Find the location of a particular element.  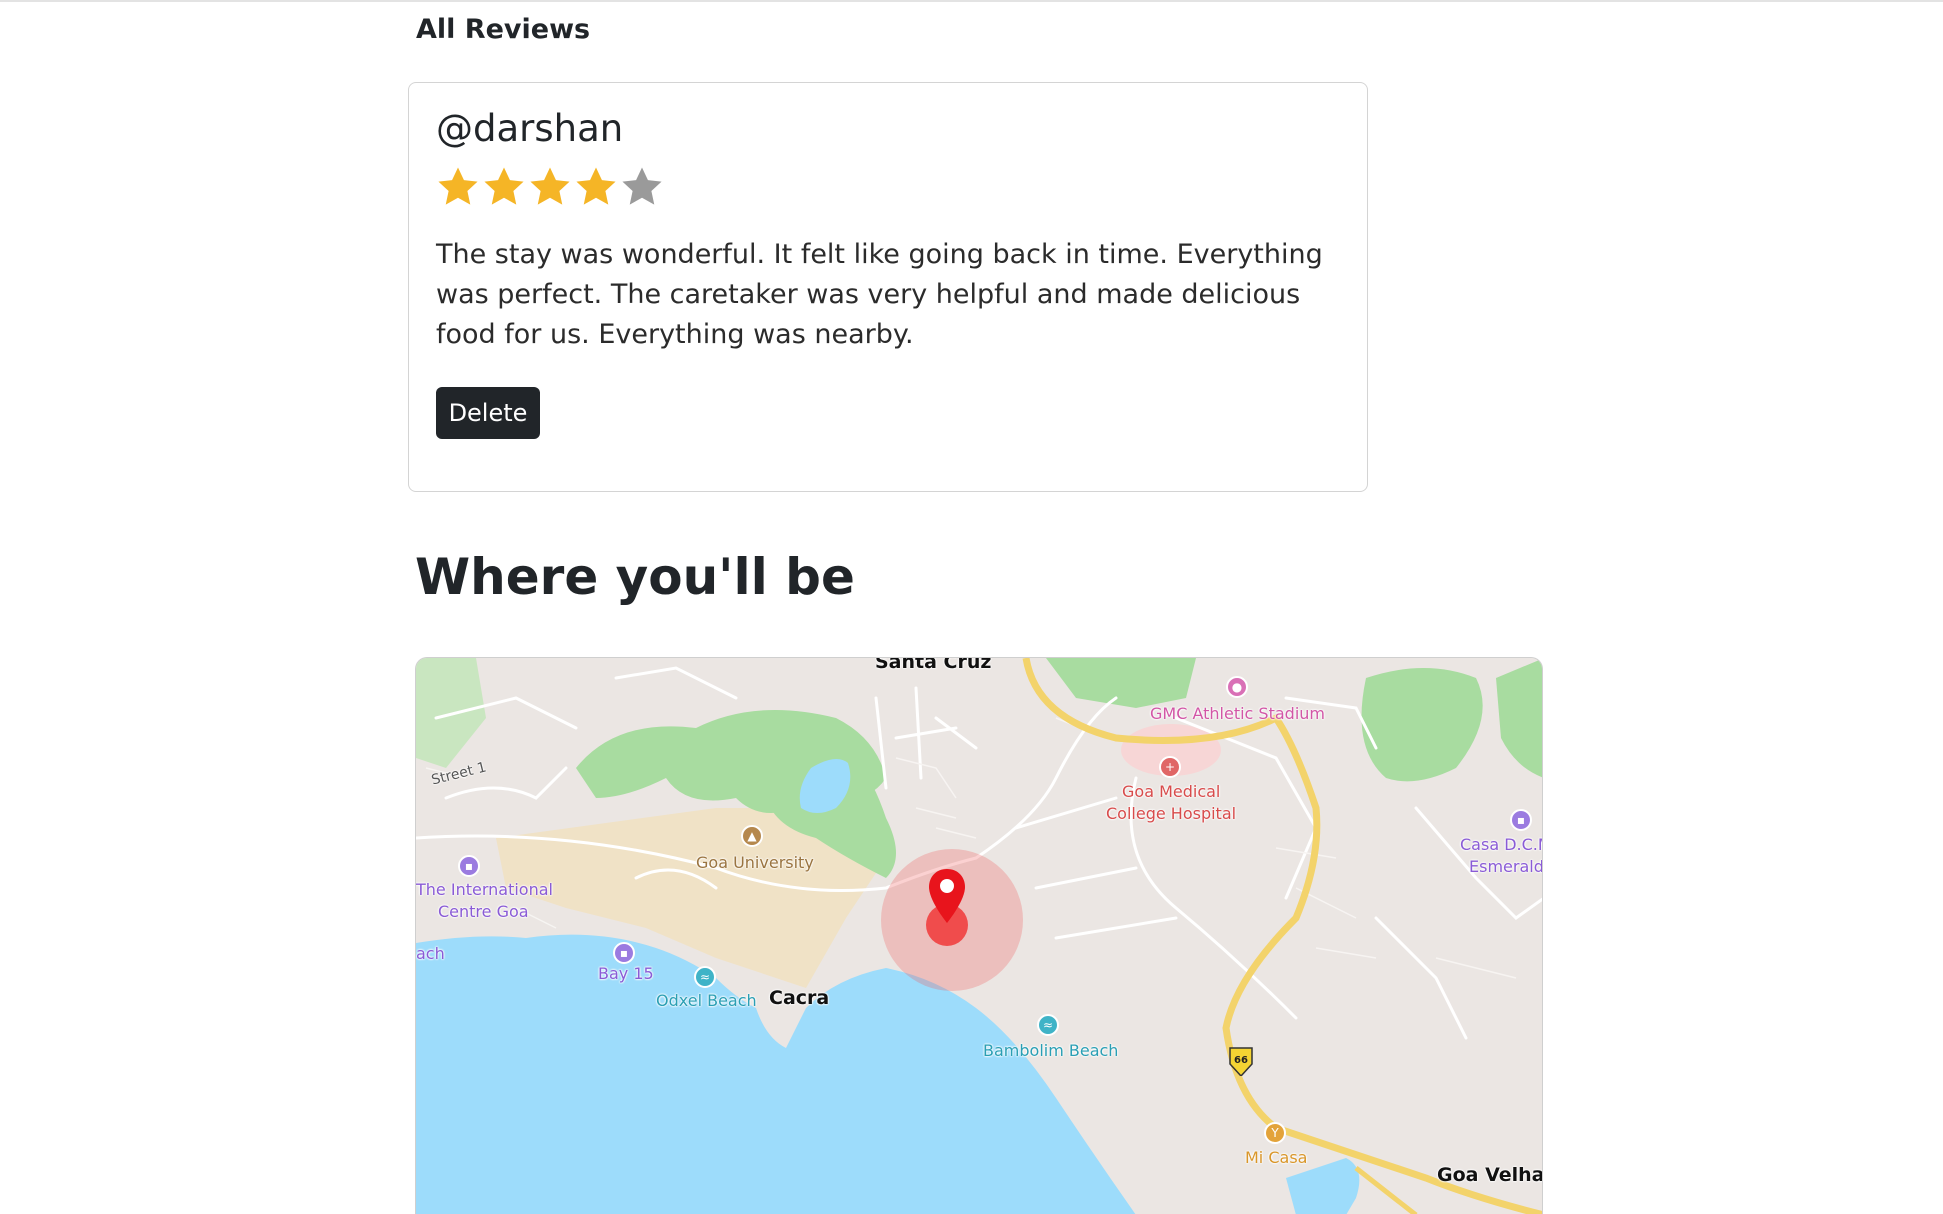

map-label-bay15: Bay 15 is located at coordinates (626, 973).